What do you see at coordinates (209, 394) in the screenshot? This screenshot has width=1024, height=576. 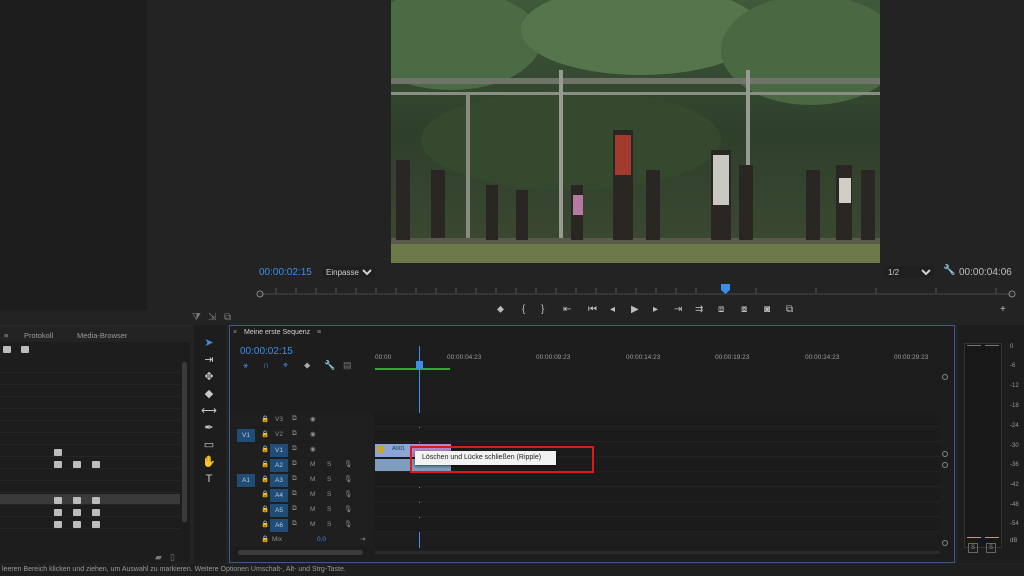 I see `razor-tool-icon: ◆` at bounding box center [209, 394].